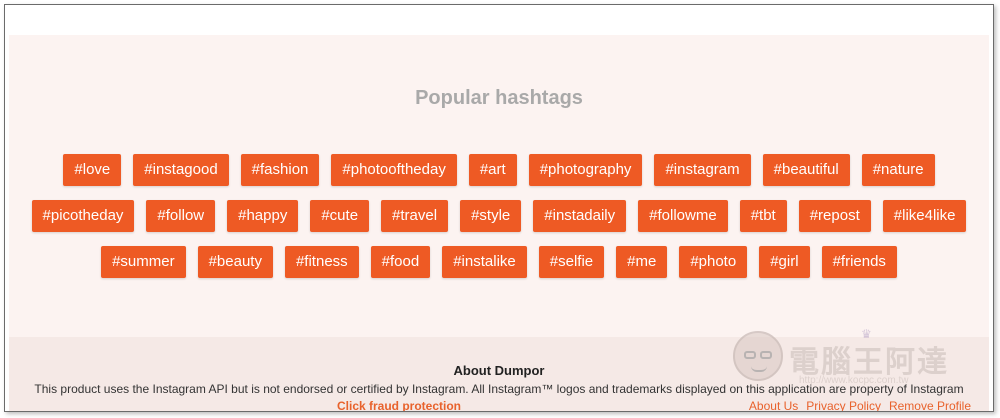  What do you see at coordinates (181, 216) in the screenshot?
I see `hashtag-follow: #follow` at bounding box center [181, 216].